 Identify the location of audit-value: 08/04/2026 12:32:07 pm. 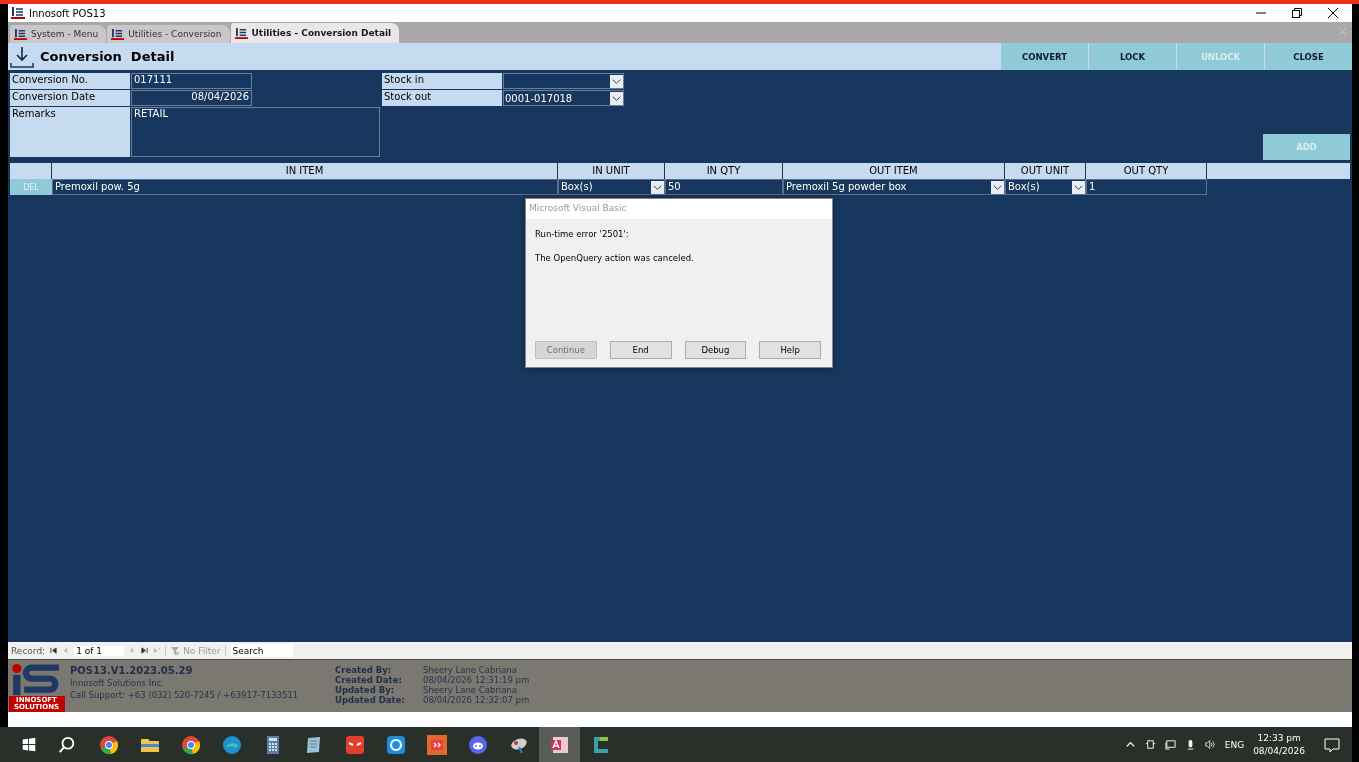
(476, 700).